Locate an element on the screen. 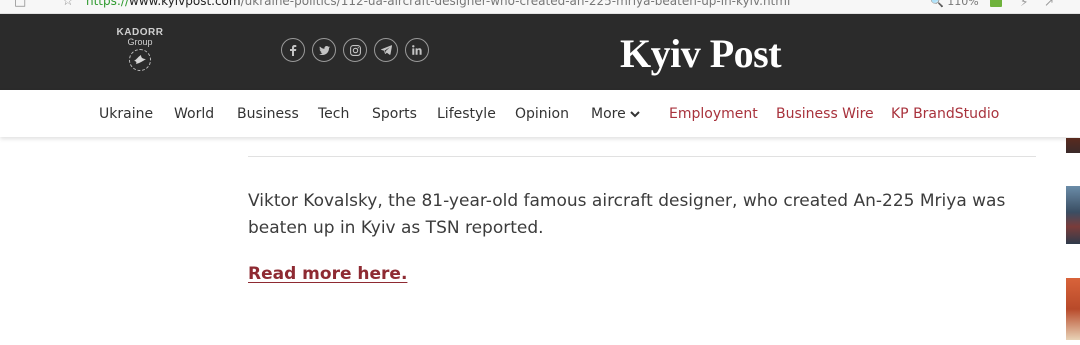 The height and width of the screenshot is (345, 1080). extension-icon is located at coordinates (996, 3).